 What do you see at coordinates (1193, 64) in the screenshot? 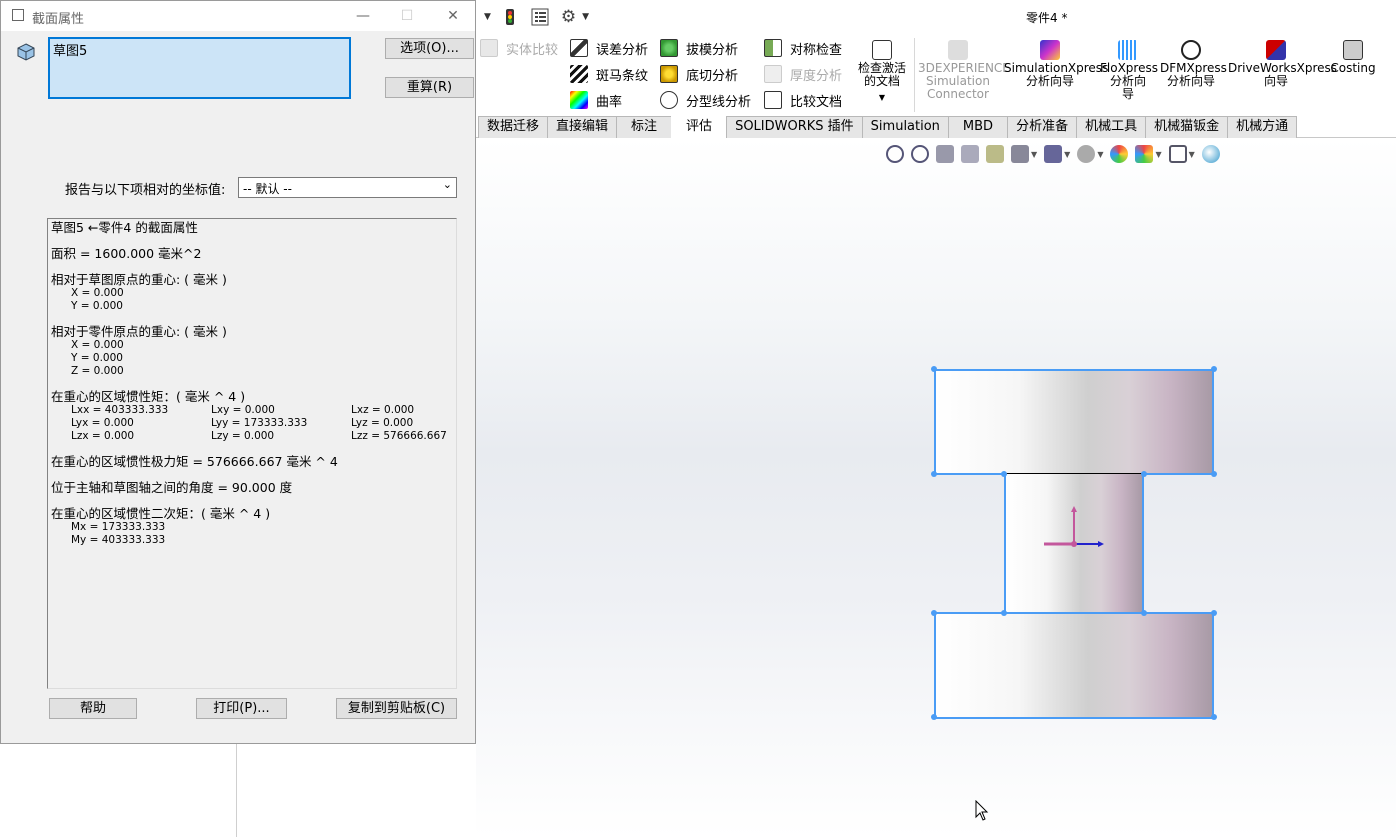
I see `dfmxpress-button: DFMXpress 分析向导` at bounding box center [1193, 64].